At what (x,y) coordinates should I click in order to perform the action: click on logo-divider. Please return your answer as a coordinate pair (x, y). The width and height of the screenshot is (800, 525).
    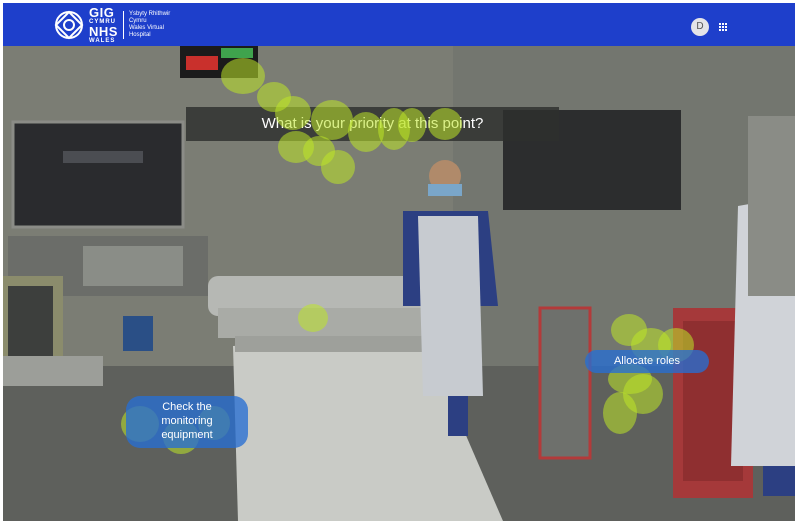
    Looking at the image, I should click on (123, 25).